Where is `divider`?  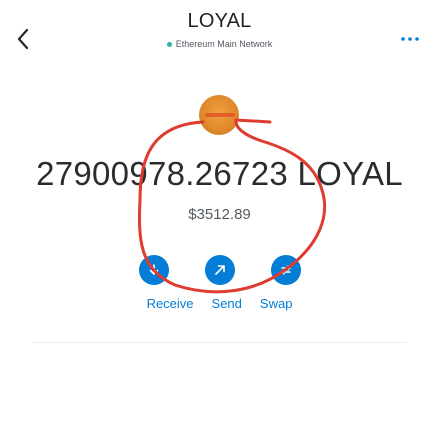 divider is located at coordinates (219, 342).